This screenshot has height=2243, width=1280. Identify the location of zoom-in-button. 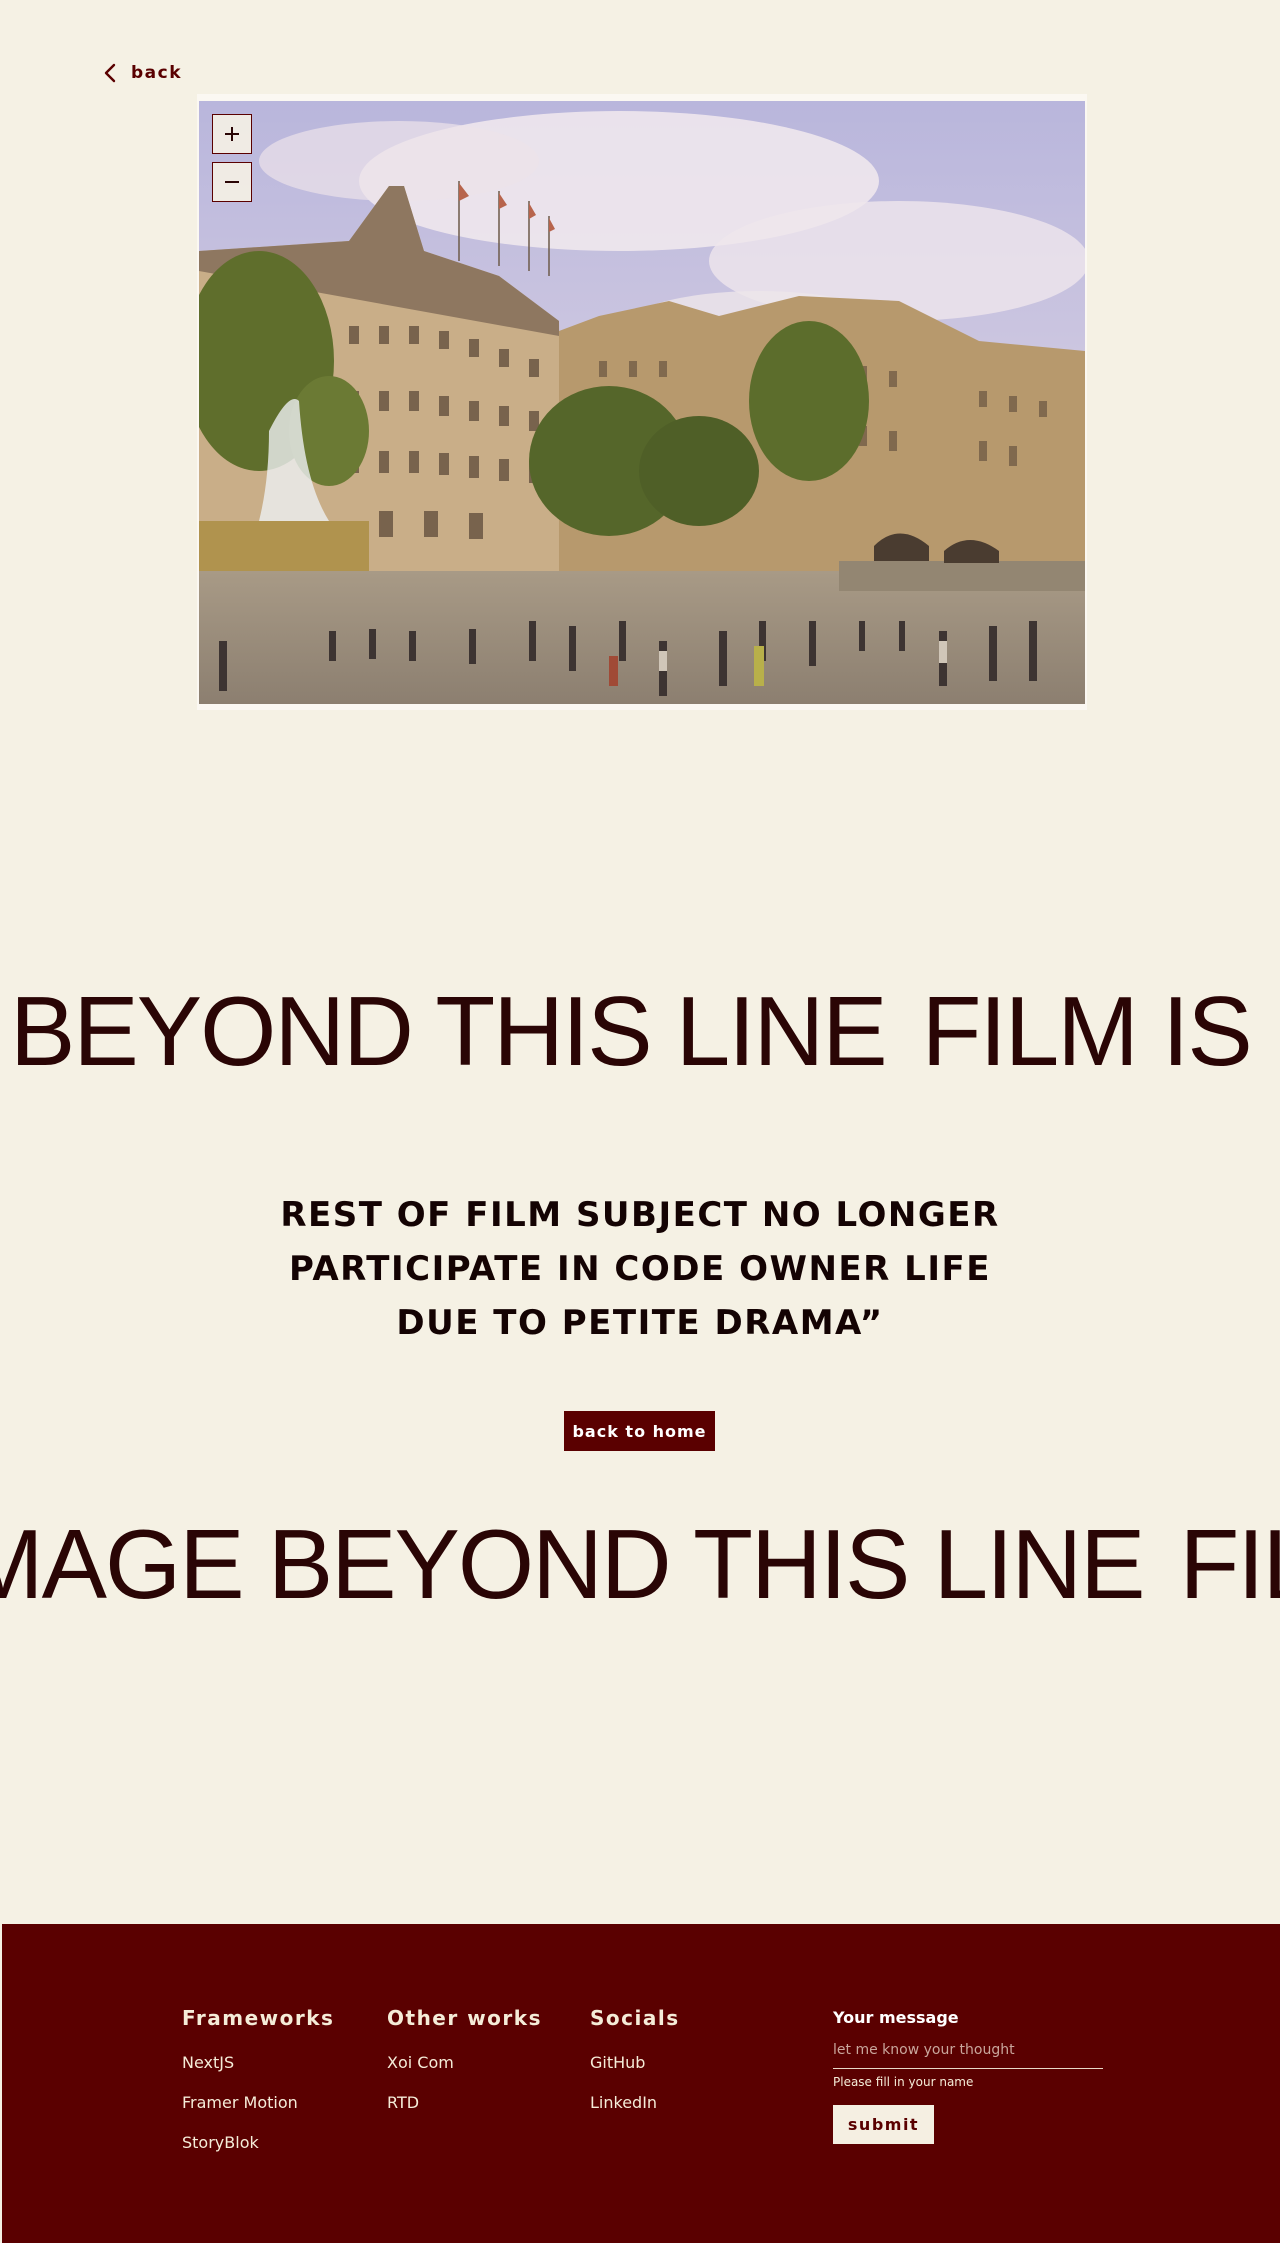
(232, 134).